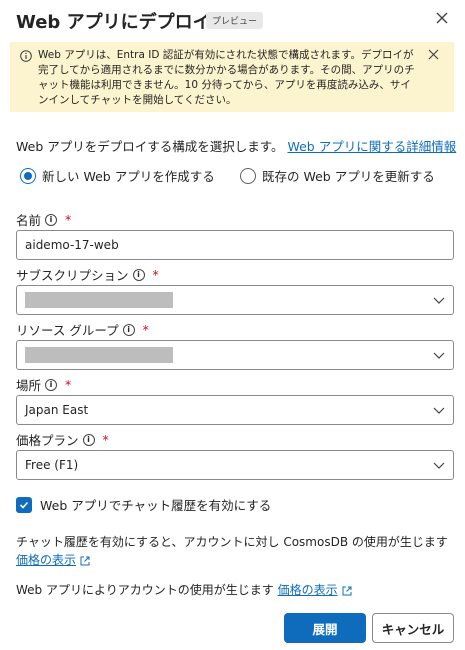 This screenshot has width=465, height=650. What do you see at coordinates (235, 300) in the screenshot?
I see `subscription-select` at bounding box center [235, 300].